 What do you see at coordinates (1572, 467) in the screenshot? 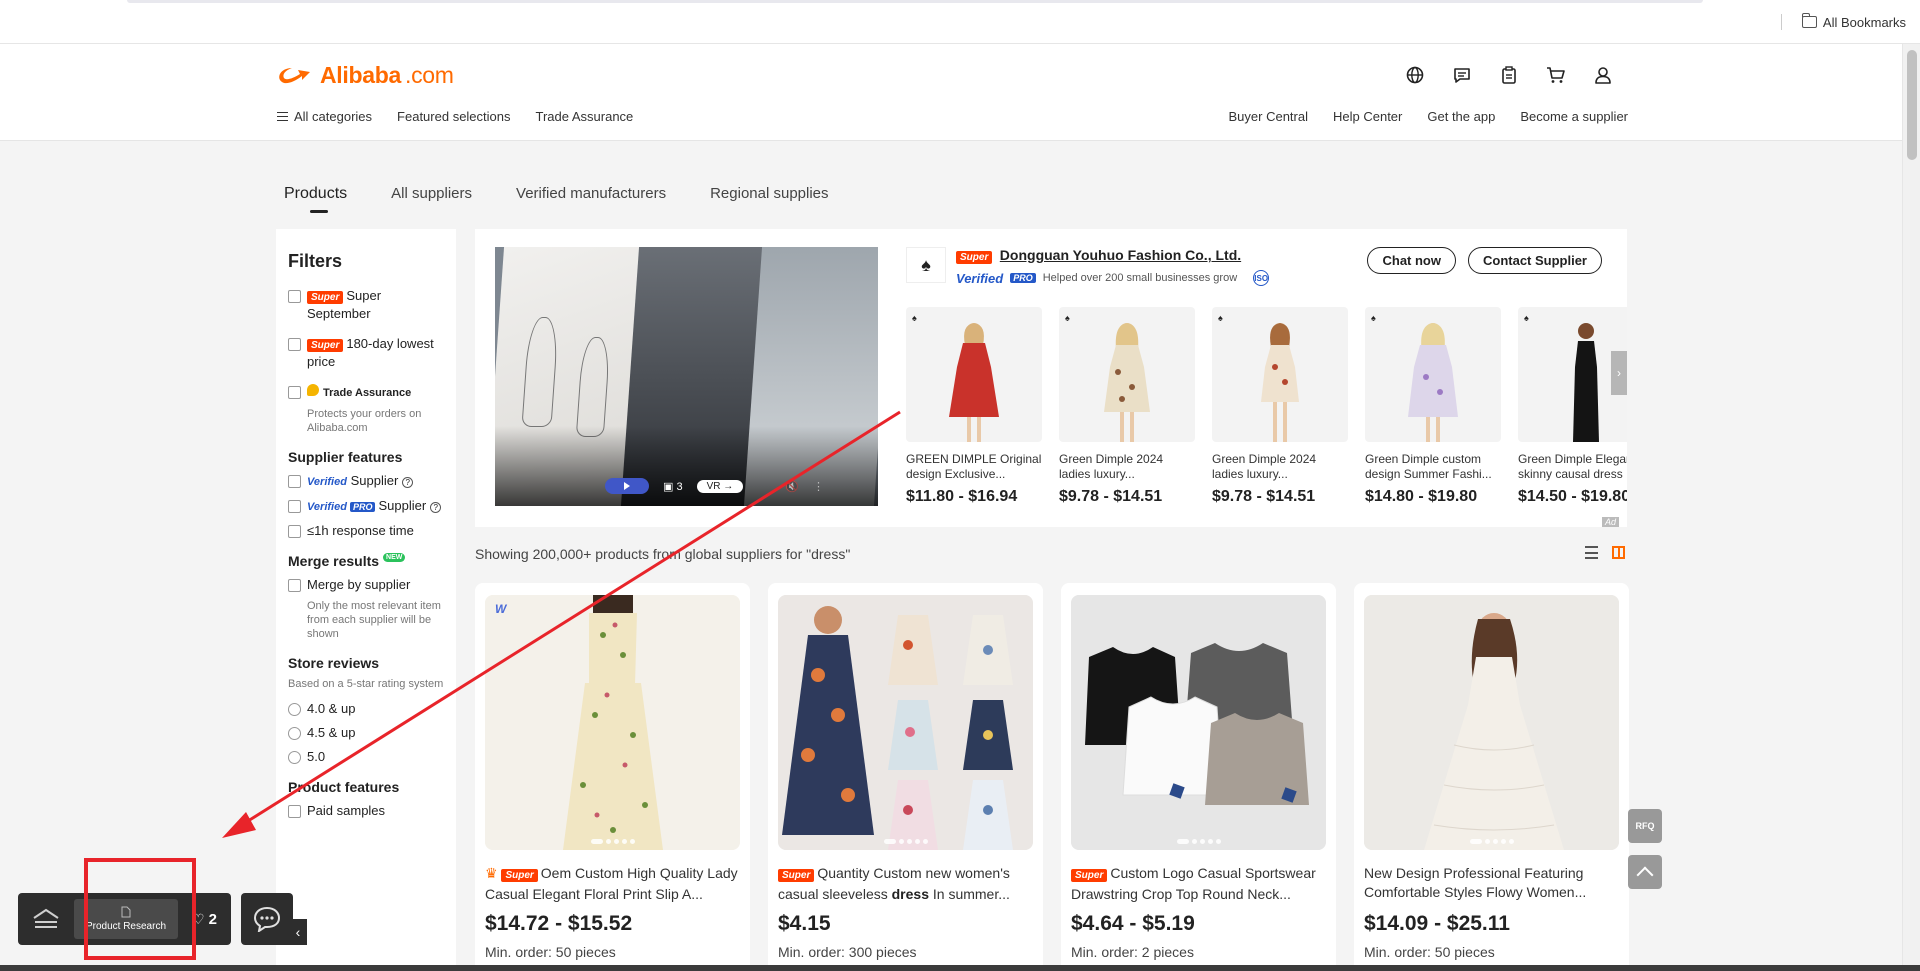
I see `ad-product-title: Green Dimple Elegant skinny causal dress` at bounding box center [1572, 467].